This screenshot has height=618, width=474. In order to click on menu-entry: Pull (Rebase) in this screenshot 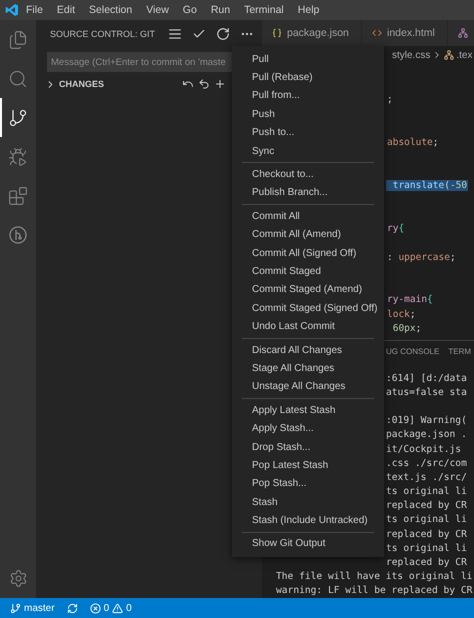, I will do `click(308, 77)`.